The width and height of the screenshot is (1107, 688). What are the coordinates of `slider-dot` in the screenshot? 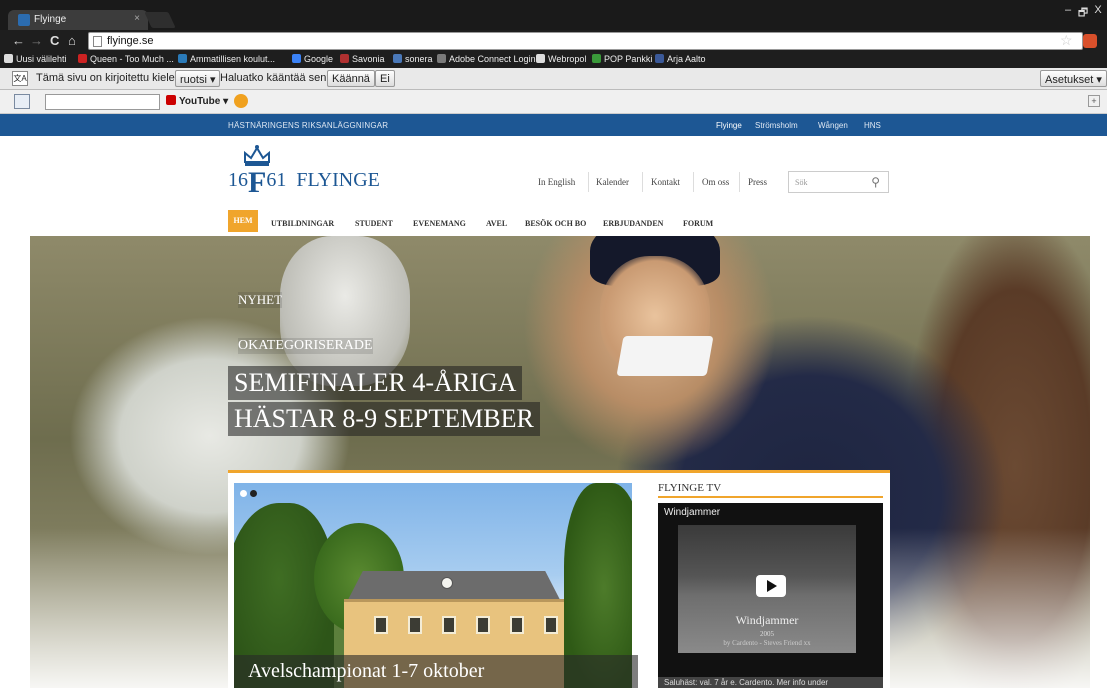 It's located at (253, 493).